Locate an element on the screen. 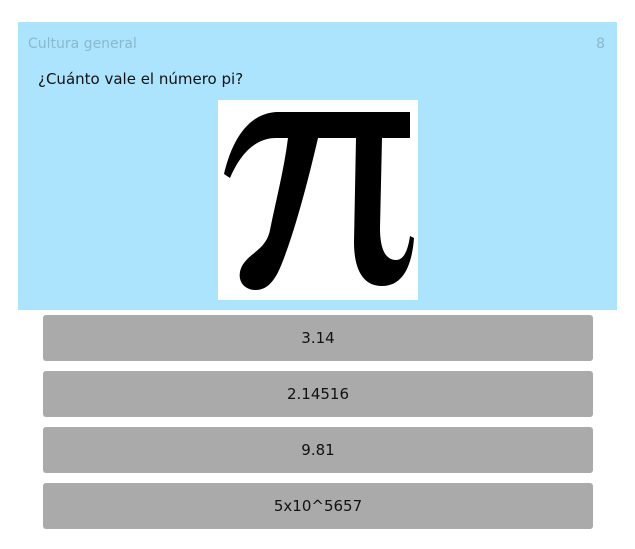  pi-icon is located at coordinates (319, 201).